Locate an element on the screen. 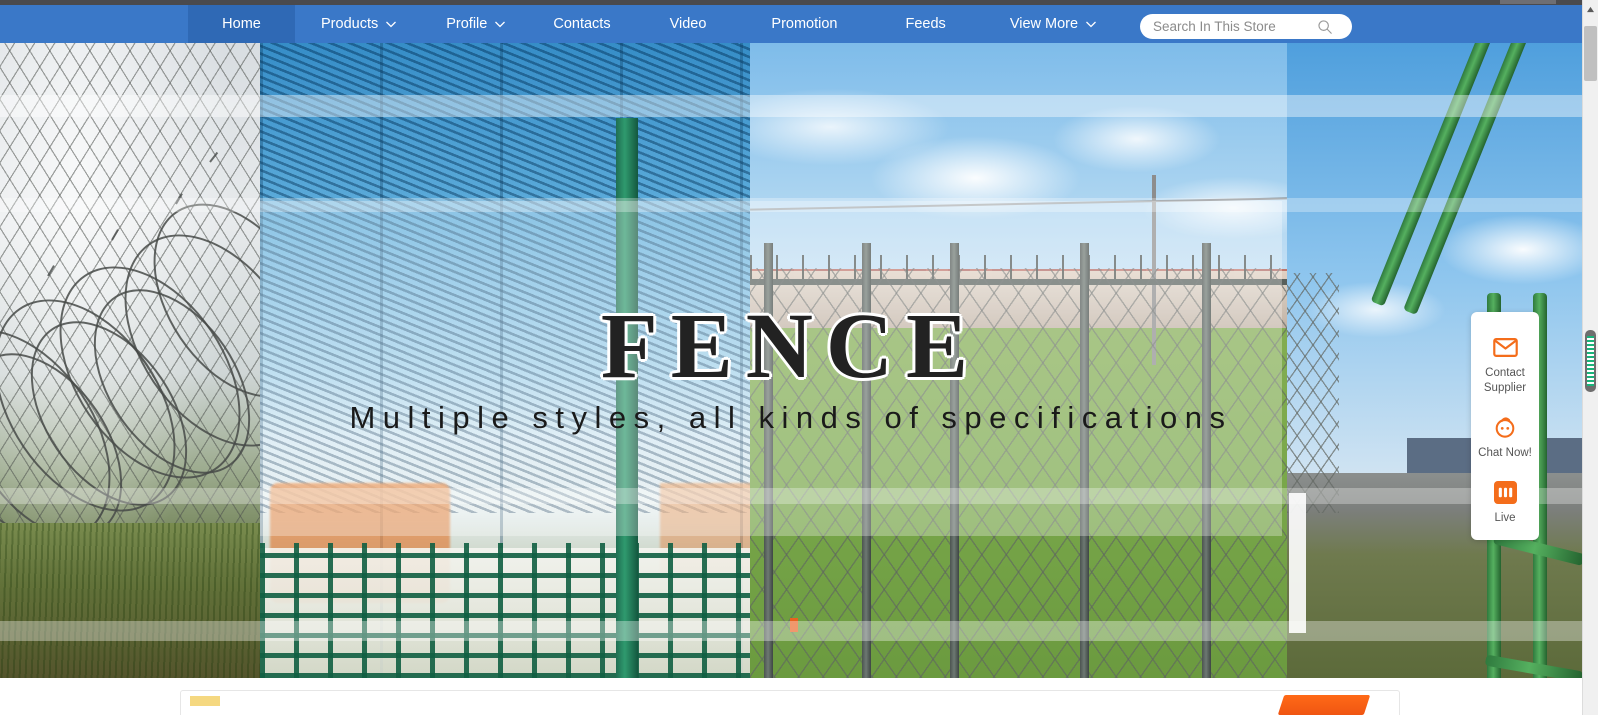 The height and width of the screenshot is (715, 1598). nav-item-contacts: Contacts is located at coordinates (581, 24).